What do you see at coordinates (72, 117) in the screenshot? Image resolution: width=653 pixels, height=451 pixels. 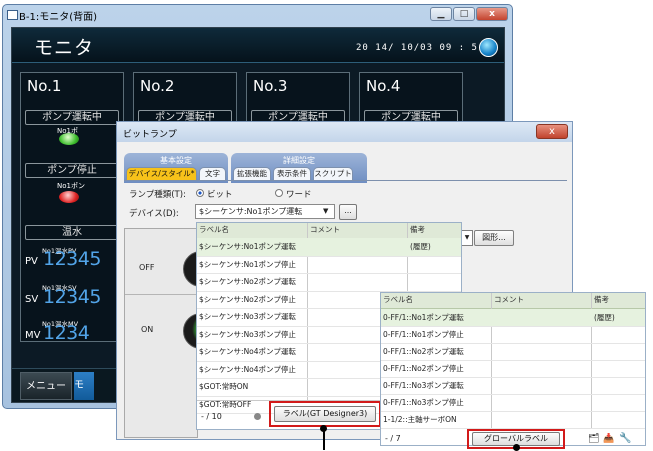 I see `pump-running-label: ポンプ運転中` at bounding box center [72, 117].